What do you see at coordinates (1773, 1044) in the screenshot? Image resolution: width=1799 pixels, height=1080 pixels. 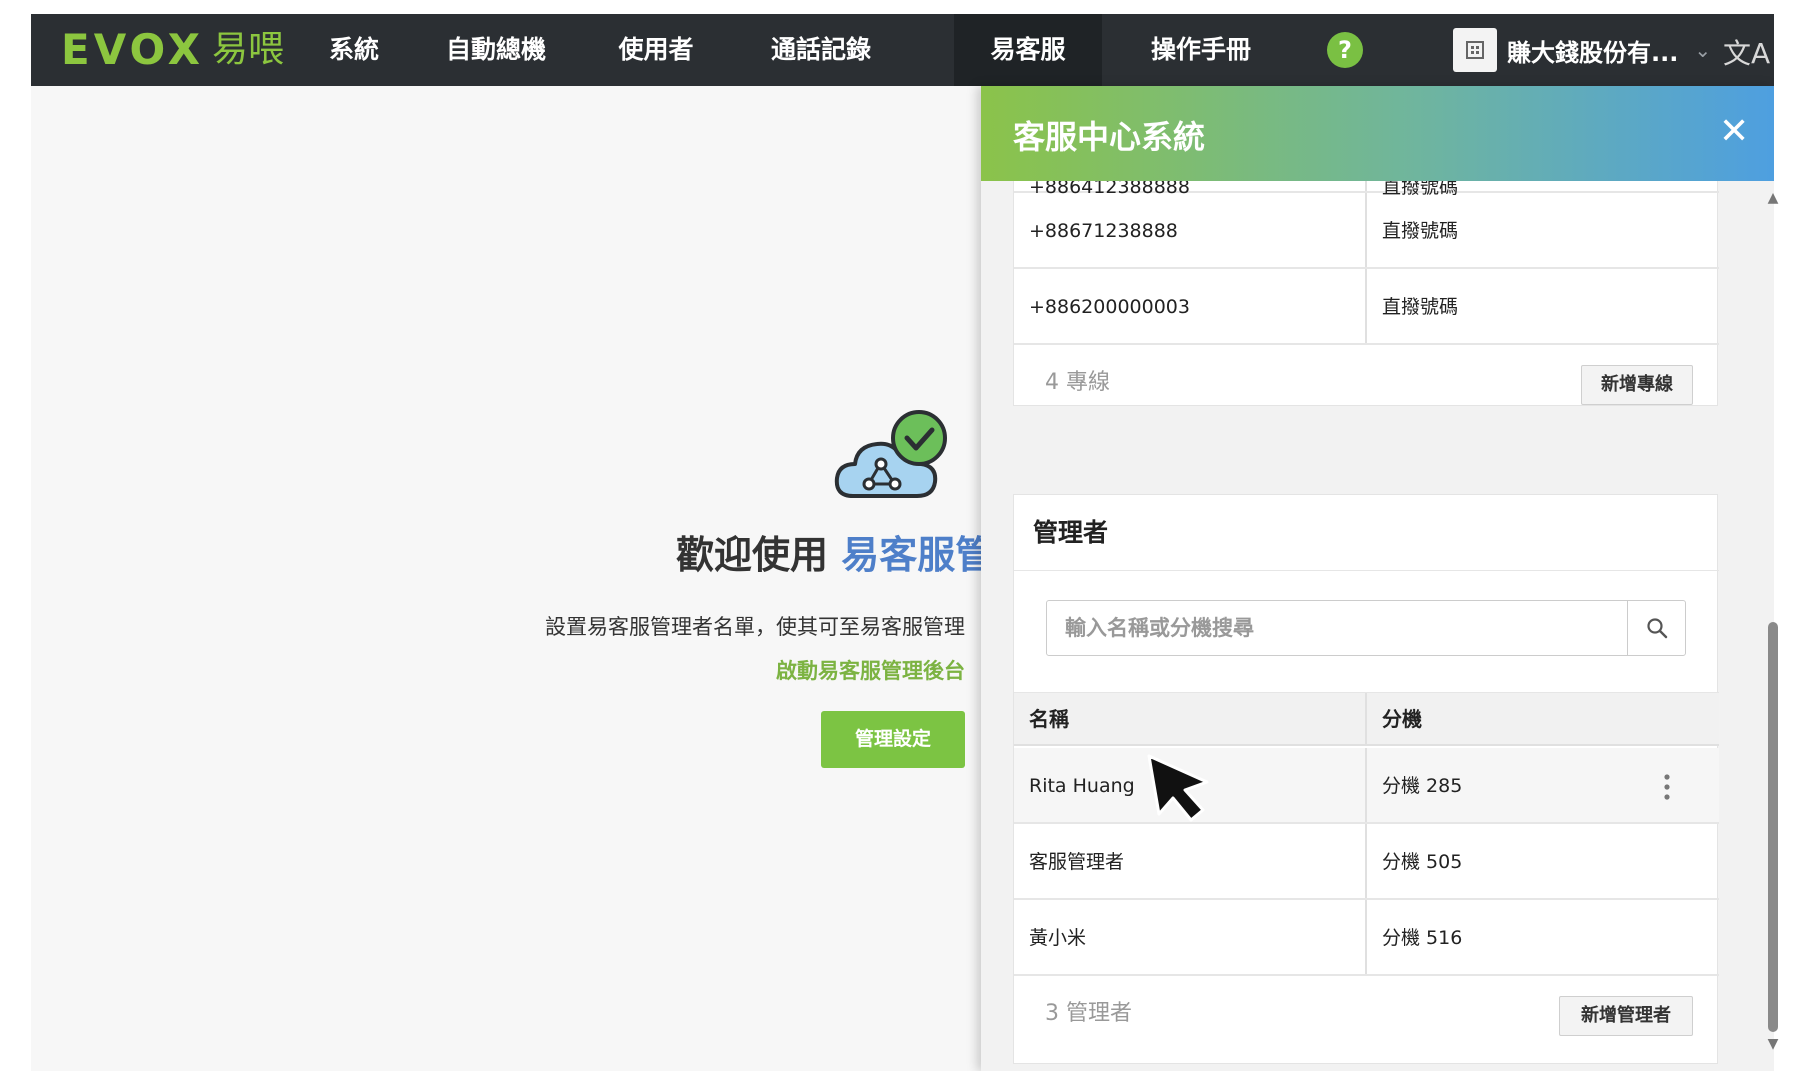 I see `scroll-down-icon: ▼` at bounding box center [1773, 1044].